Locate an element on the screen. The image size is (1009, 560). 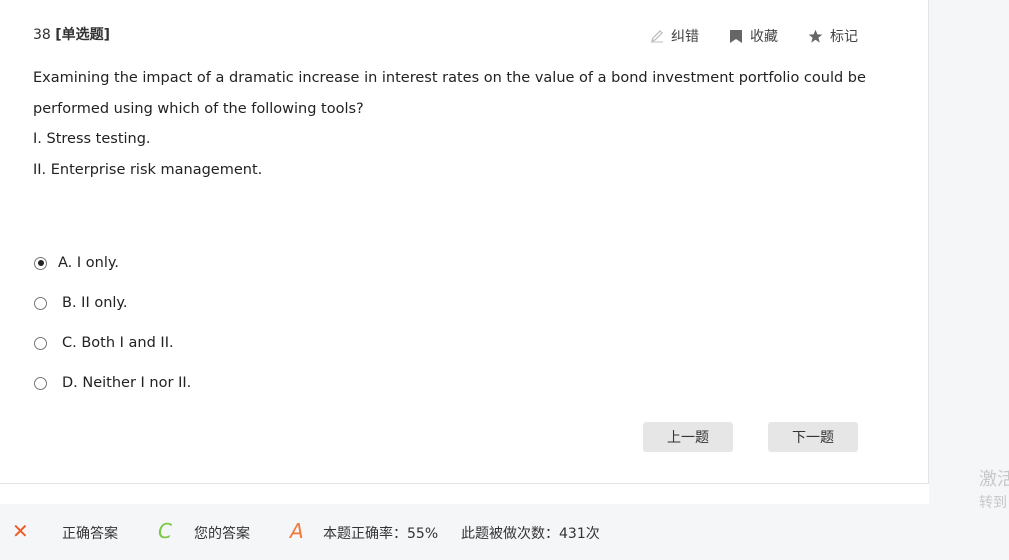
option-a-radio is located at coordinates (40, 263).